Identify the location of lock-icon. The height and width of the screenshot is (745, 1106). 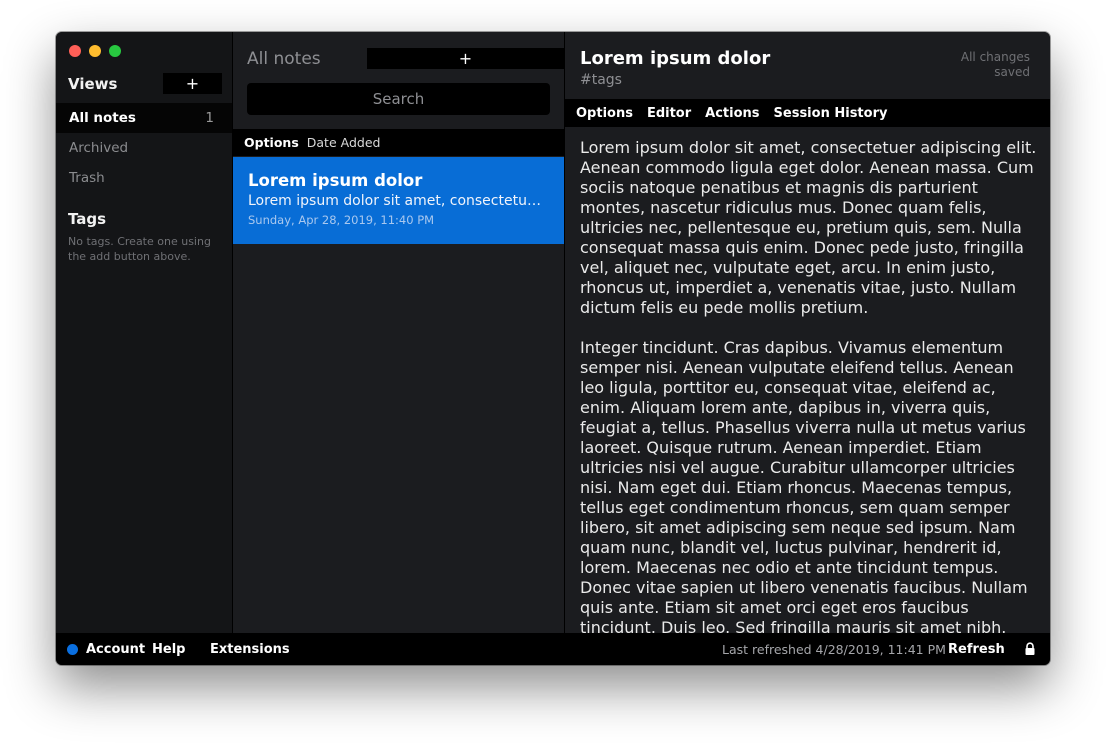
(1030, 649).